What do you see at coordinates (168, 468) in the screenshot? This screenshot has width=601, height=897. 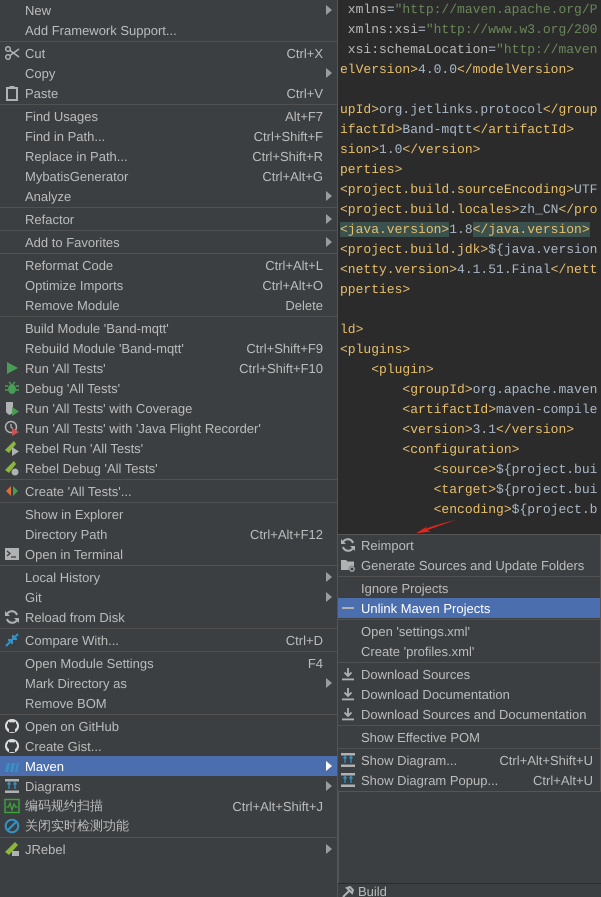 I see `menu-item: Rebel Debug 'All Tests'` at bounding box center [168, 468].